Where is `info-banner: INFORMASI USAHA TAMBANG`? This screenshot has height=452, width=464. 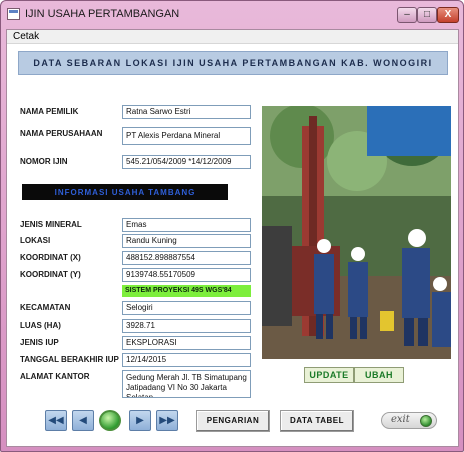
info-banner: INFORMASI USAHA TAMBANG is located at coordinates (125, 192).